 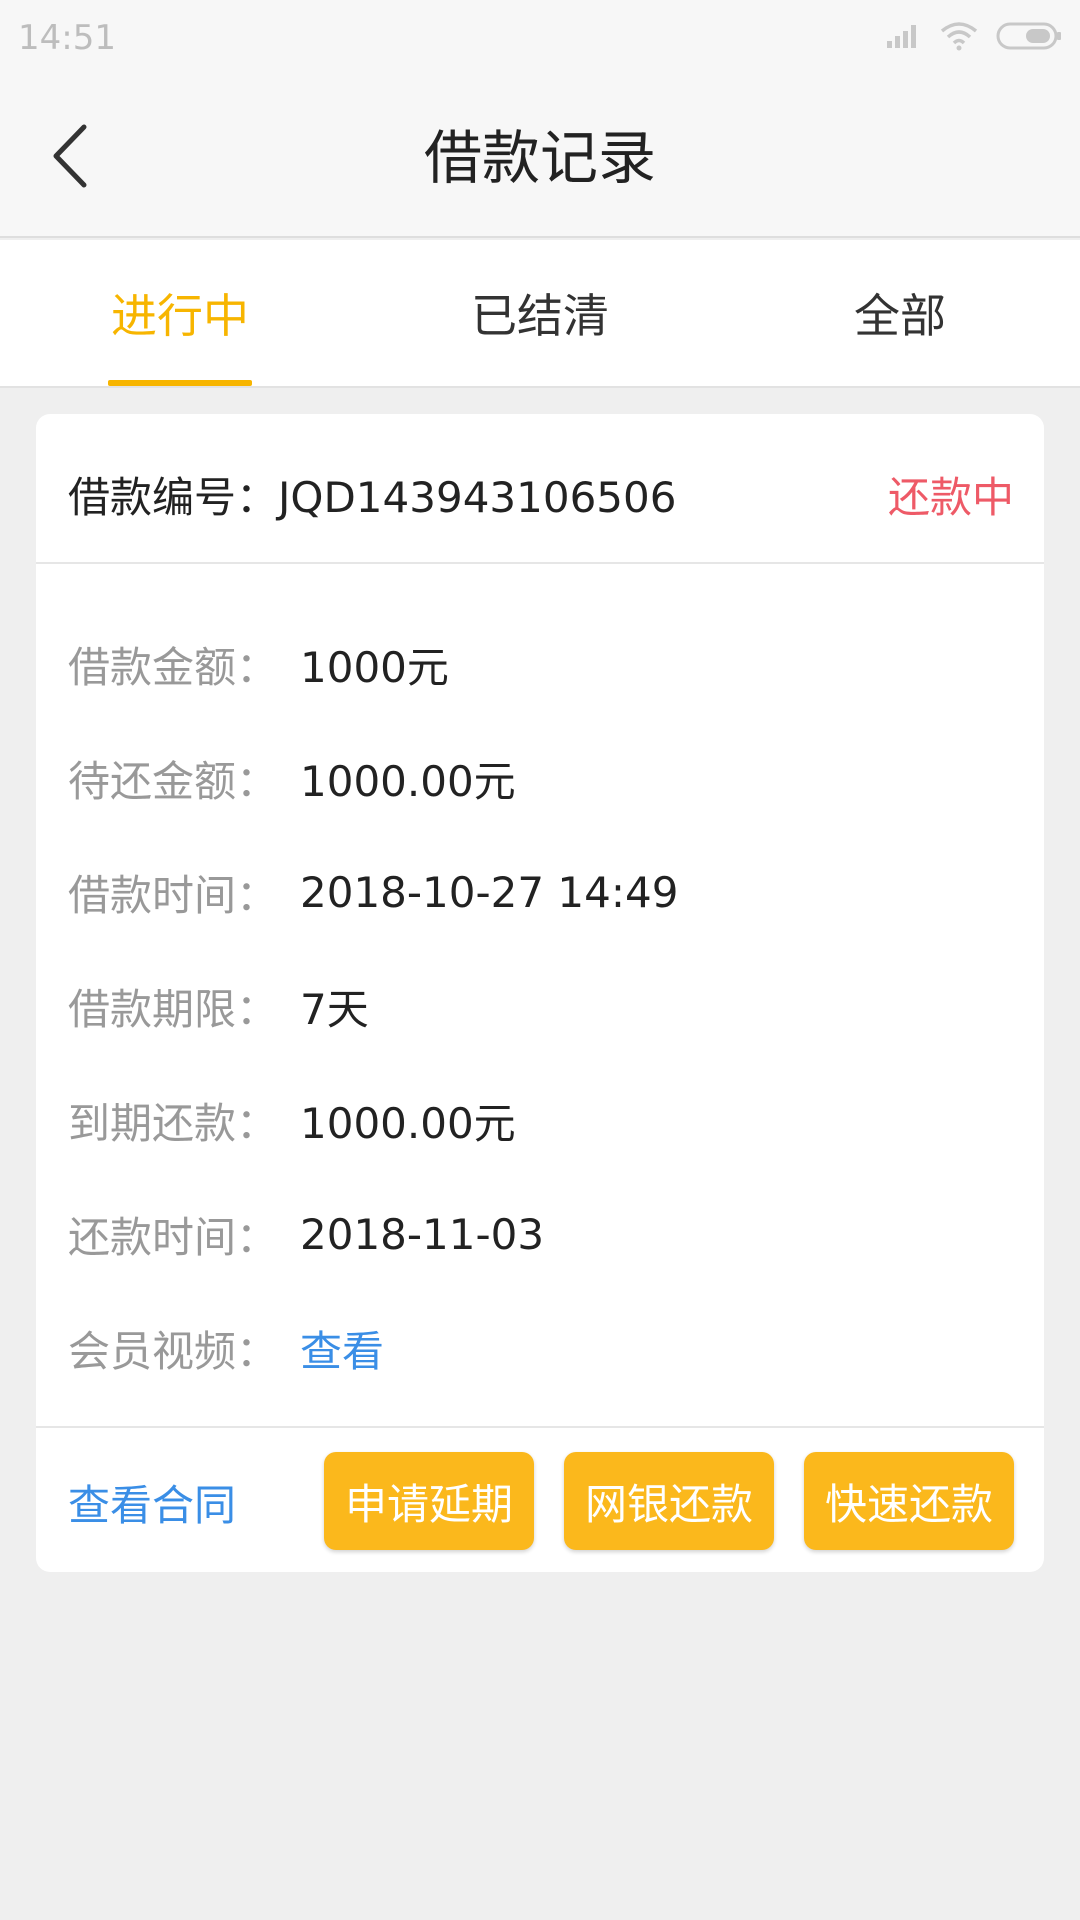 I want to click on loan-card-footer: 查看合同 申请延期 网银还款 快速还款, so click(x=540, y=1499).